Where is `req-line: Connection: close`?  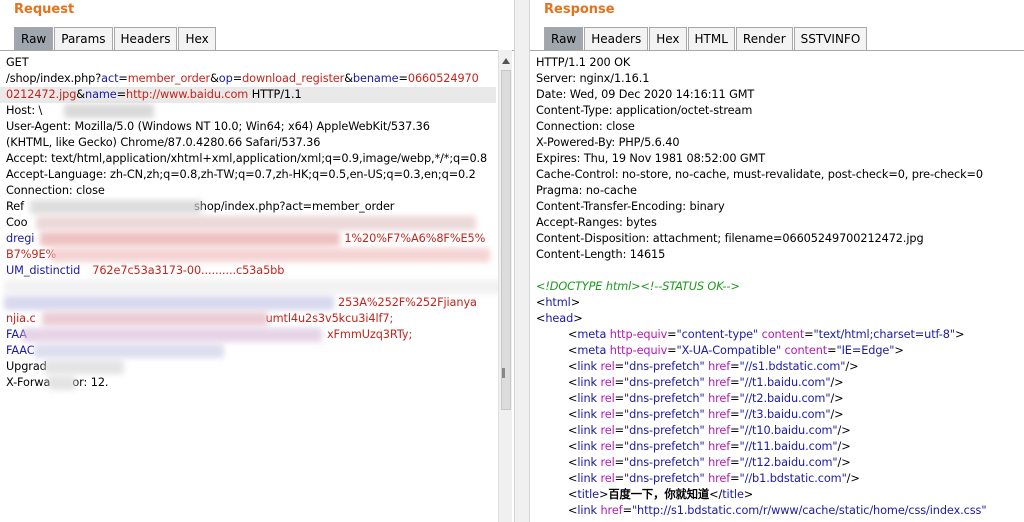 req-line: Connection: close is located at coordinates (55, 190).